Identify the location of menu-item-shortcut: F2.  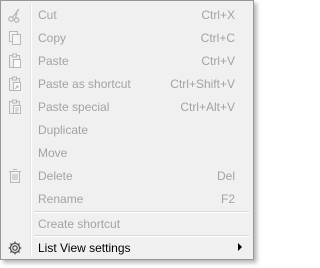
(227, 199).